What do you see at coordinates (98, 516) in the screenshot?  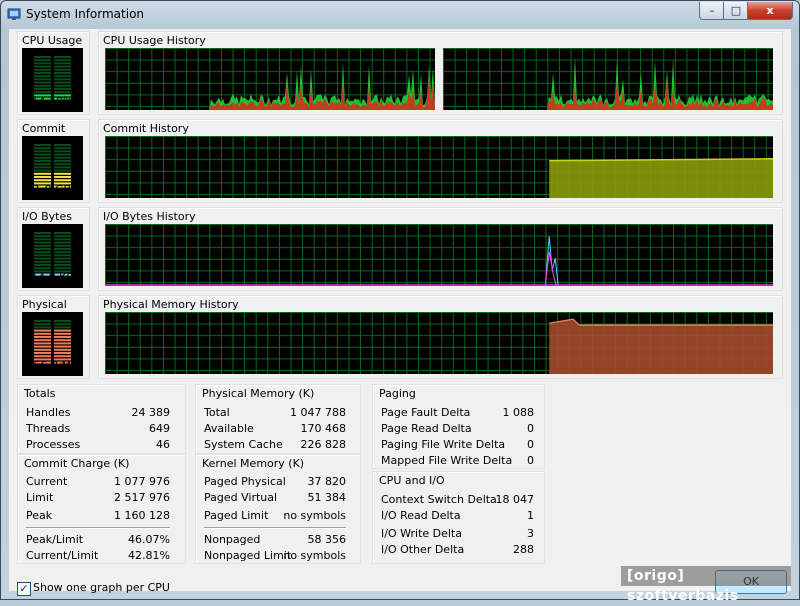 I see `commit-row-peak: Peak 1 160 128` at bounding box center [98, 516].